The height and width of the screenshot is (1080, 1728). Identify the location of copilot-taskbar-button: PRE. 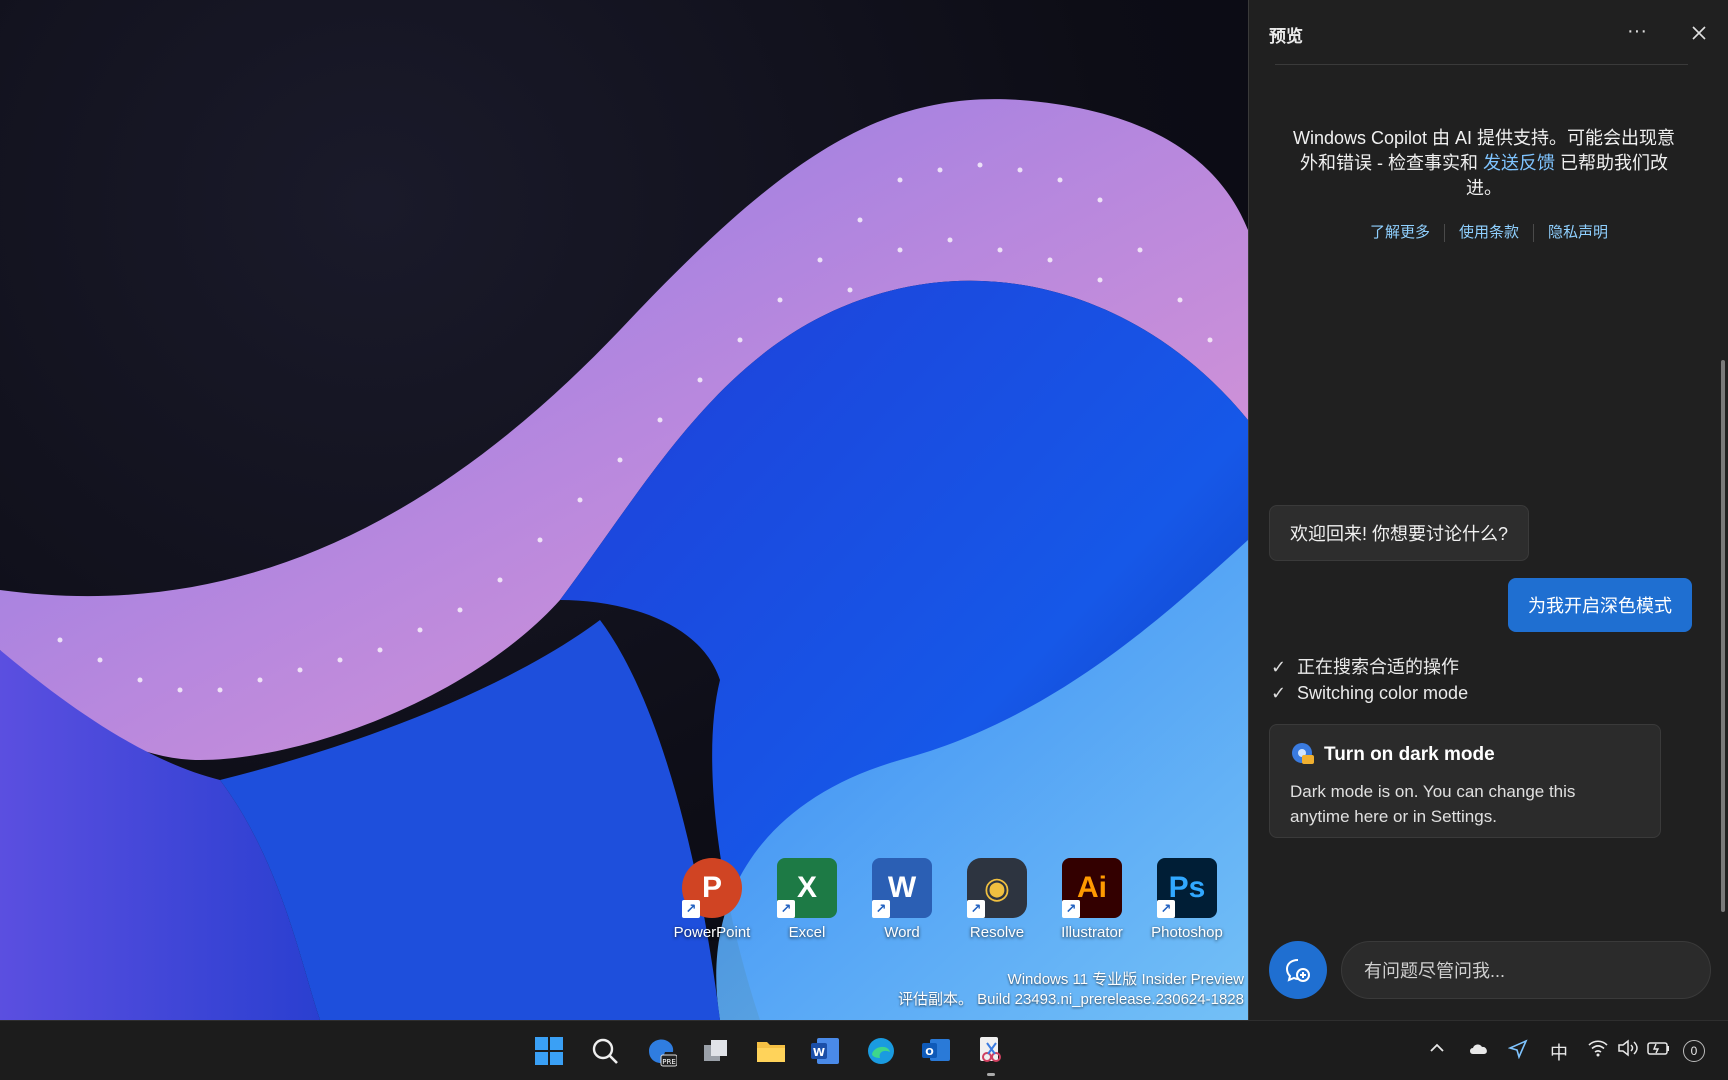
(661, 1051).